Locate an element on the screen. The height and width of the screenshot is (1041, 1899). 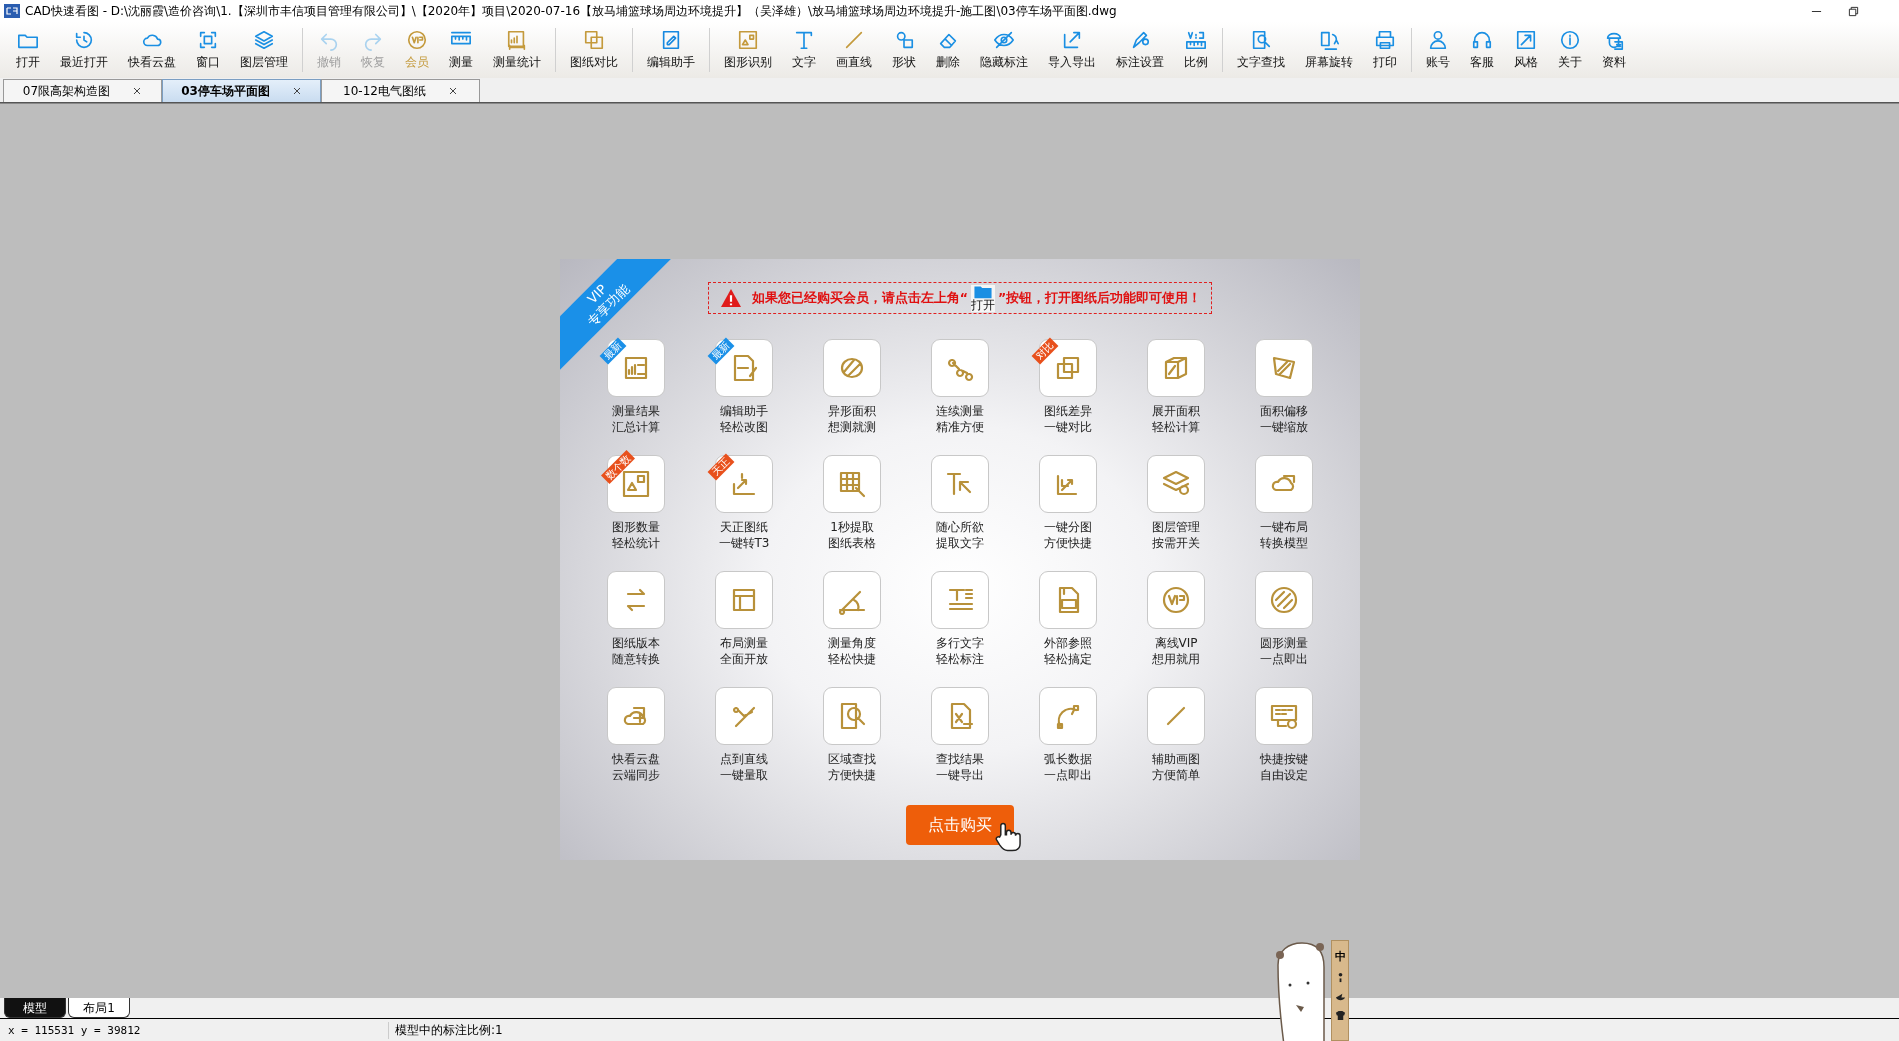
text-icon is located at coordinates (804, 40).